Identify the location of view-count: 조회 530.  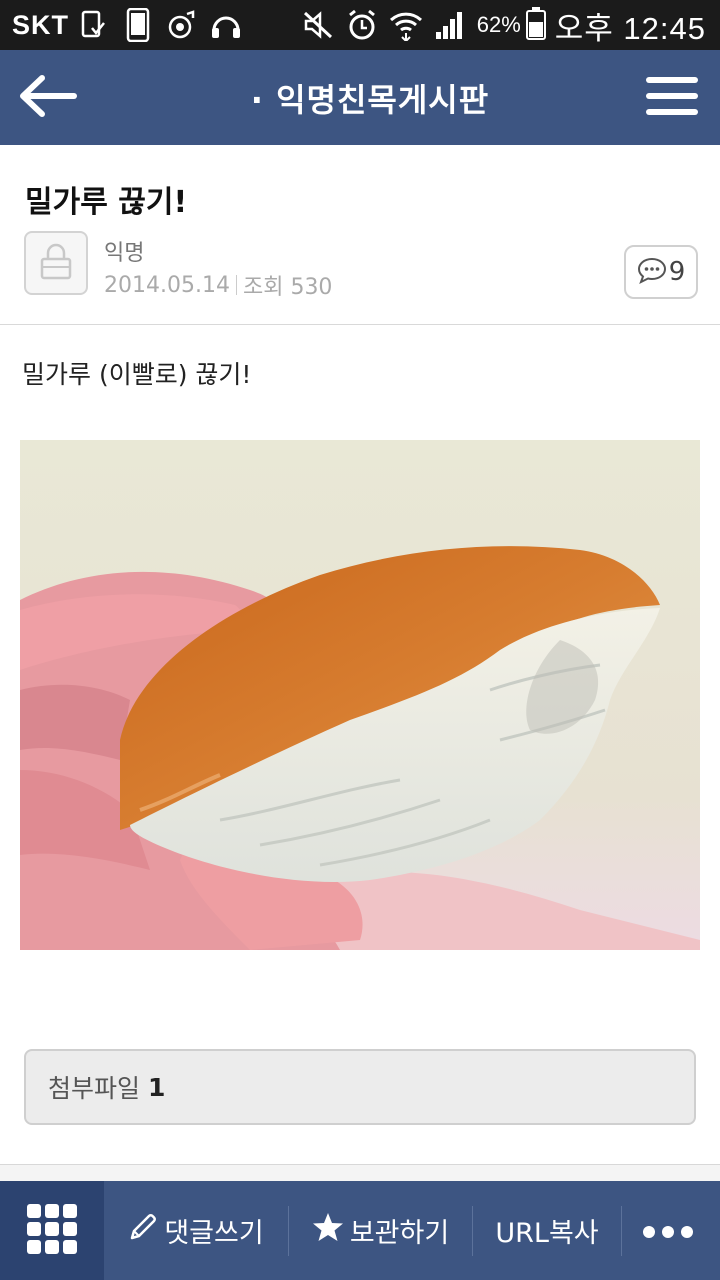
(287, 287).